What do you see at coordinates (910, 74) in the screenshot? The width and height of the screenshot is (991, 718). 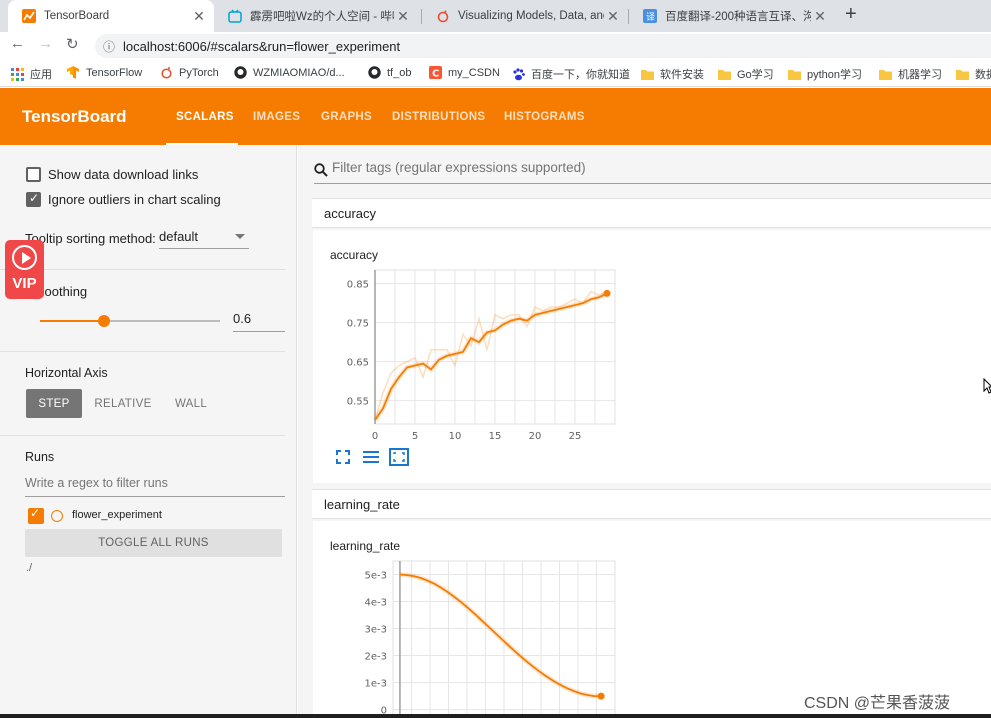 I see `bookmark-folder-ml: 机器学习` at bounding box center [910, 74].